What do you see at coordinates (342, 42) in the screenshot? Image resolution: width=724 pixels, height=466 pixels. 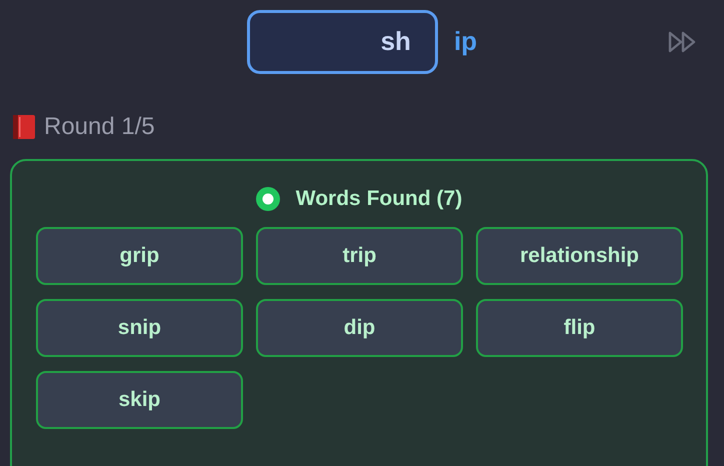 I see `answer-field: sh` at bounding box center [342, 42].